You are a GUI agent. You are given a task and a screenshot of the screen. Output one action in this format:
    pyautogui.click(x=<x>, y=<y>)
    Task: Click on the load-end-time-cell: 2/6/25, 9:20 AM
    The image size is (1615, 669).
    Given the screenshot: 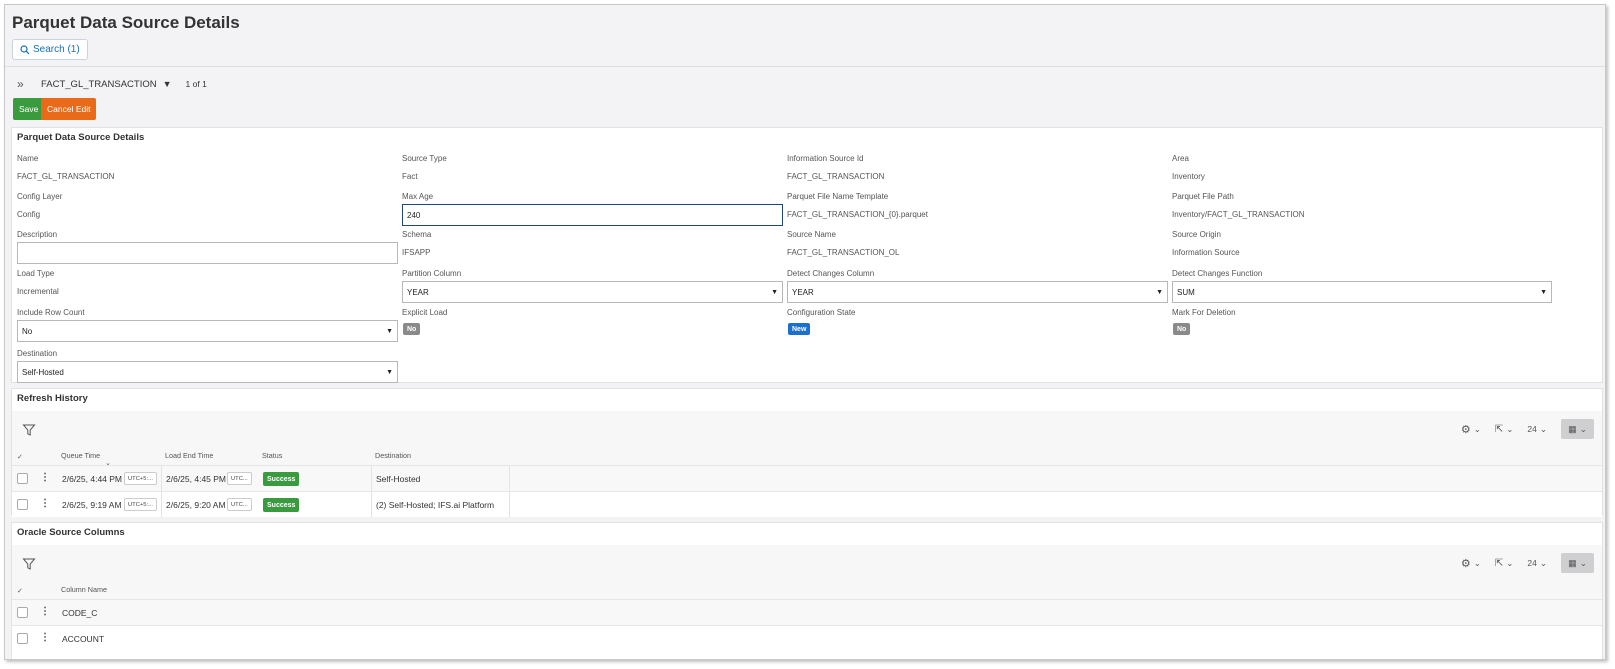 What is the action you would take?
    pyautogui.click(x=196, y=505)
    